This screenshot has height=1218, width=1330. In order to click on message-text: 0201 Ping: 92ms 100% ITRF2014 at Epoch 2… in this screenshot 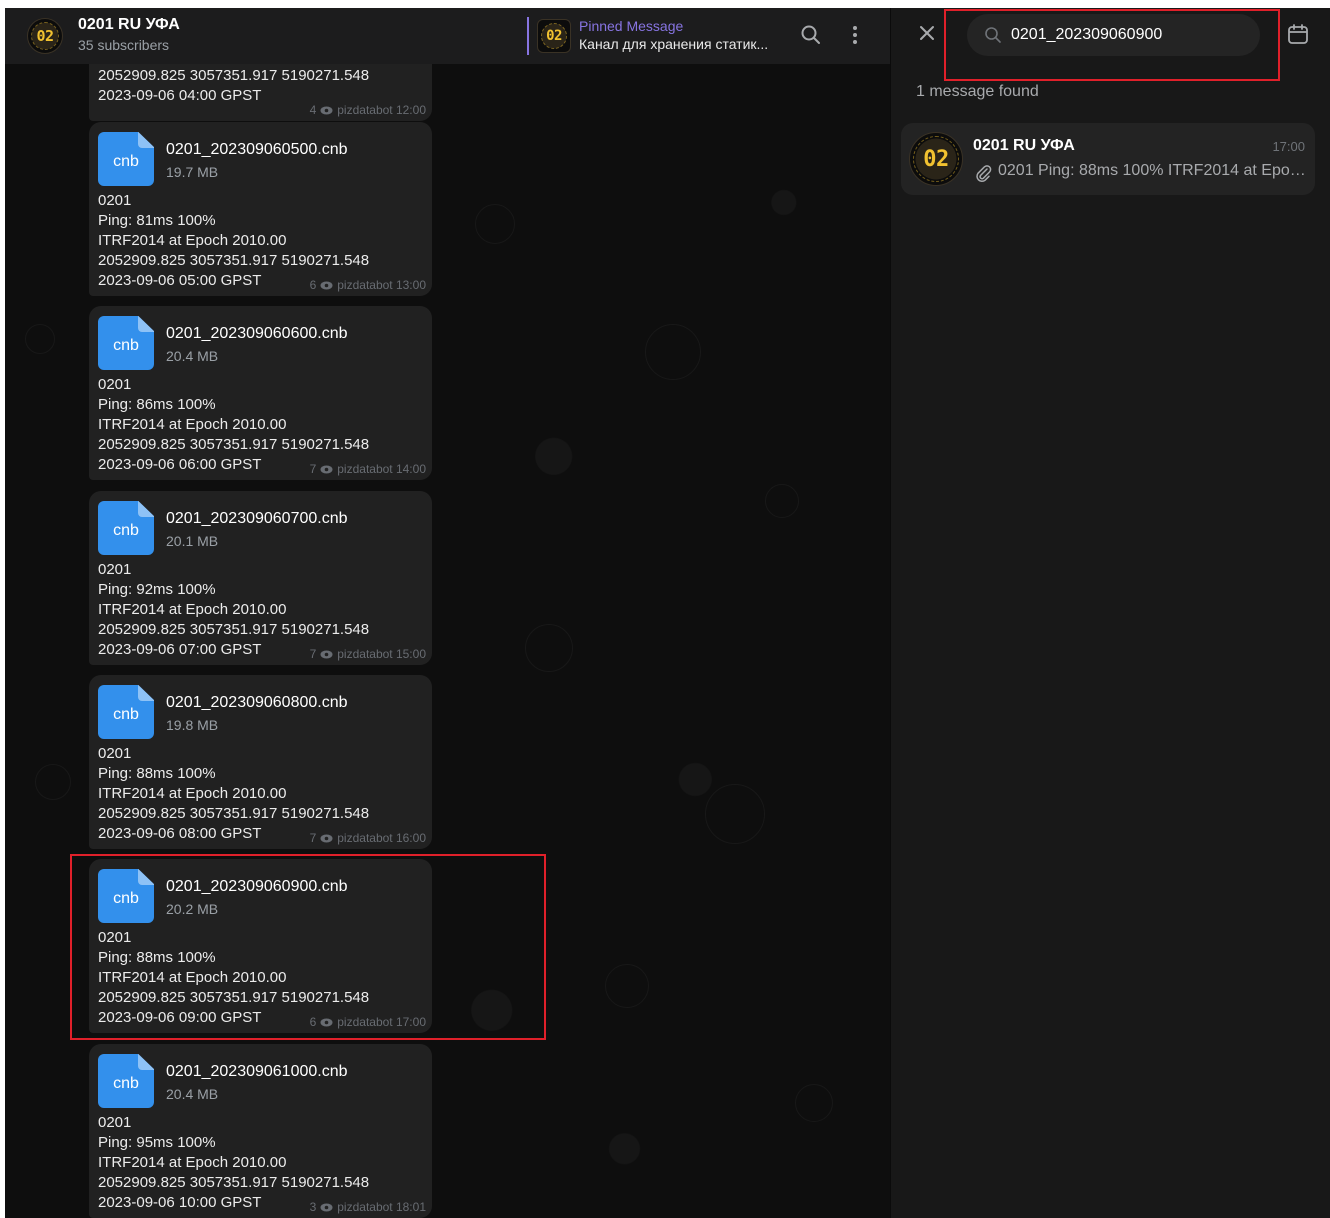, I will do `click(234, 609)`.